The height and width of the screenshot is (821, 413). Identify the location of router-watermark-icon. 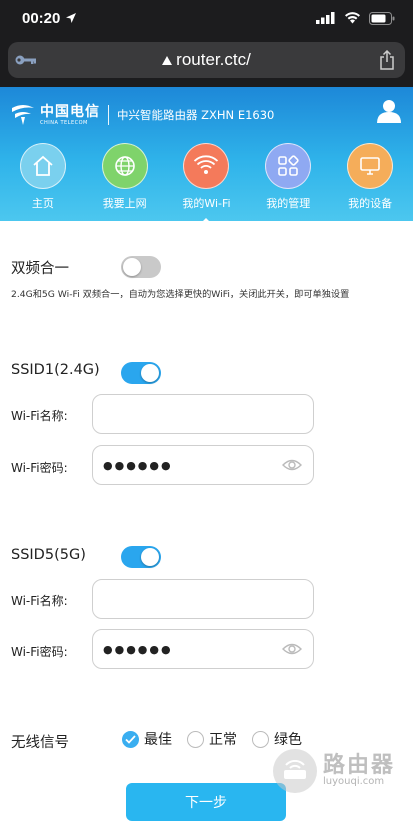
(294, 771).